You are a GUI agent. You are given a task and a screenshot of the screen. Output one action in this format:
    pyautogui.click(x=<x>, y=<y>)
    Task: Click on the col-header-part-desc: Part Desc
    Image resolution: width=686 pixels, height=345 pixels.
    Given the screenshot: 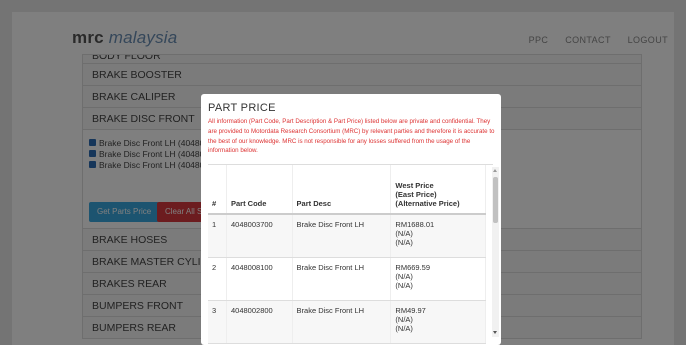 What is the action you would take?
    pyautogui.click(x=342, y=190)
    